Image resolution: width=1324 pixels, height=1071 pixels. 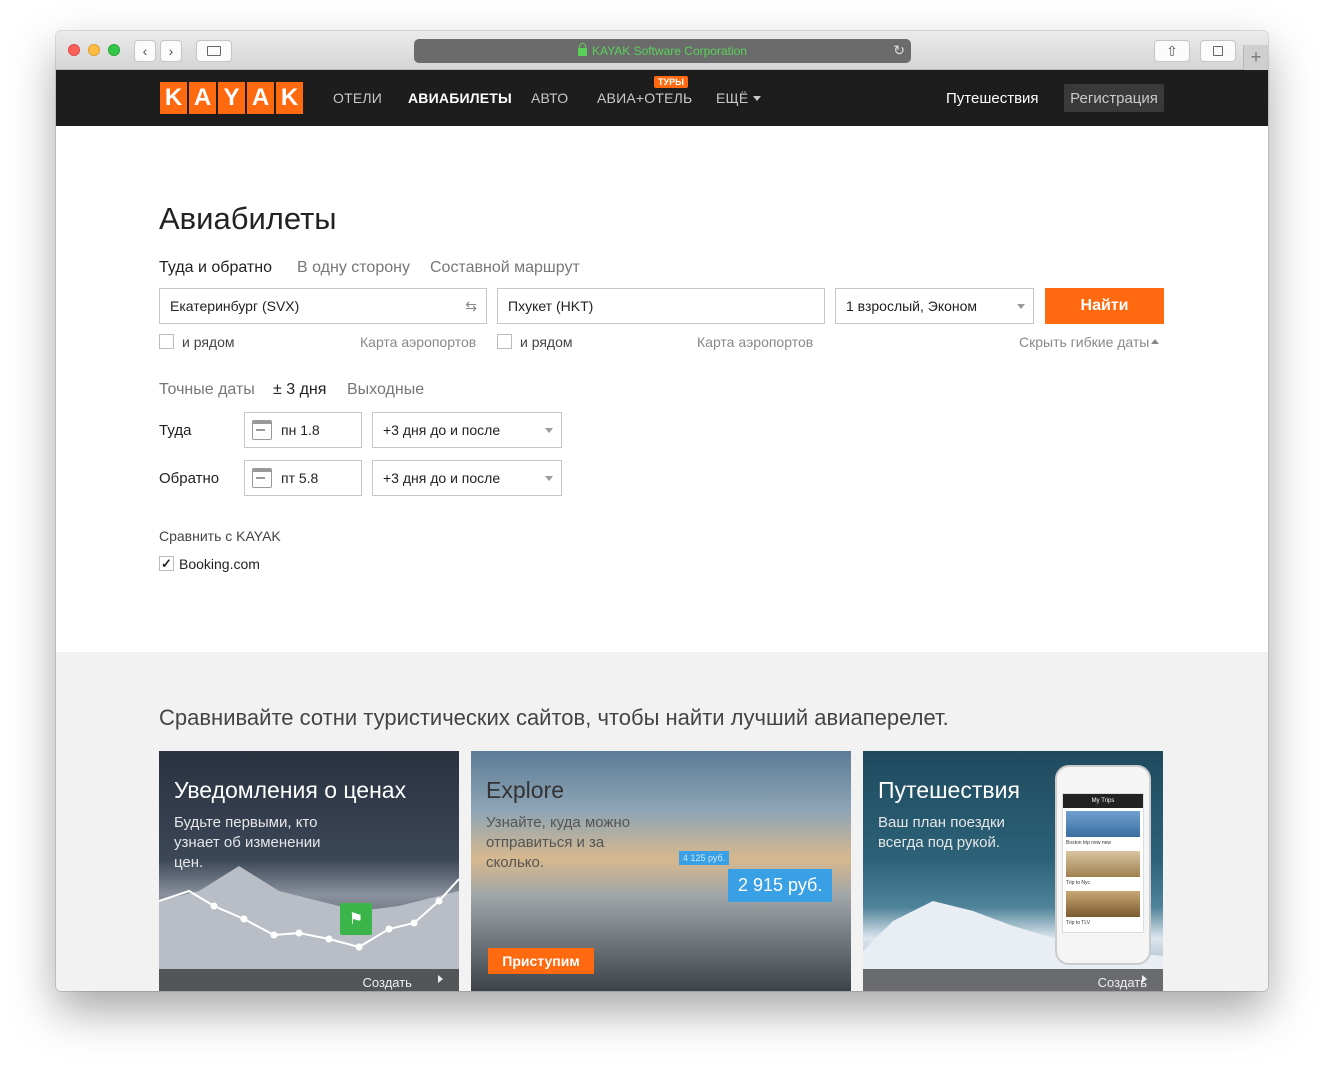 What do you see at coordinates (1104, 306) in the screenshot?
I see `search-button: Найти` at bounding box center [1104, 306].